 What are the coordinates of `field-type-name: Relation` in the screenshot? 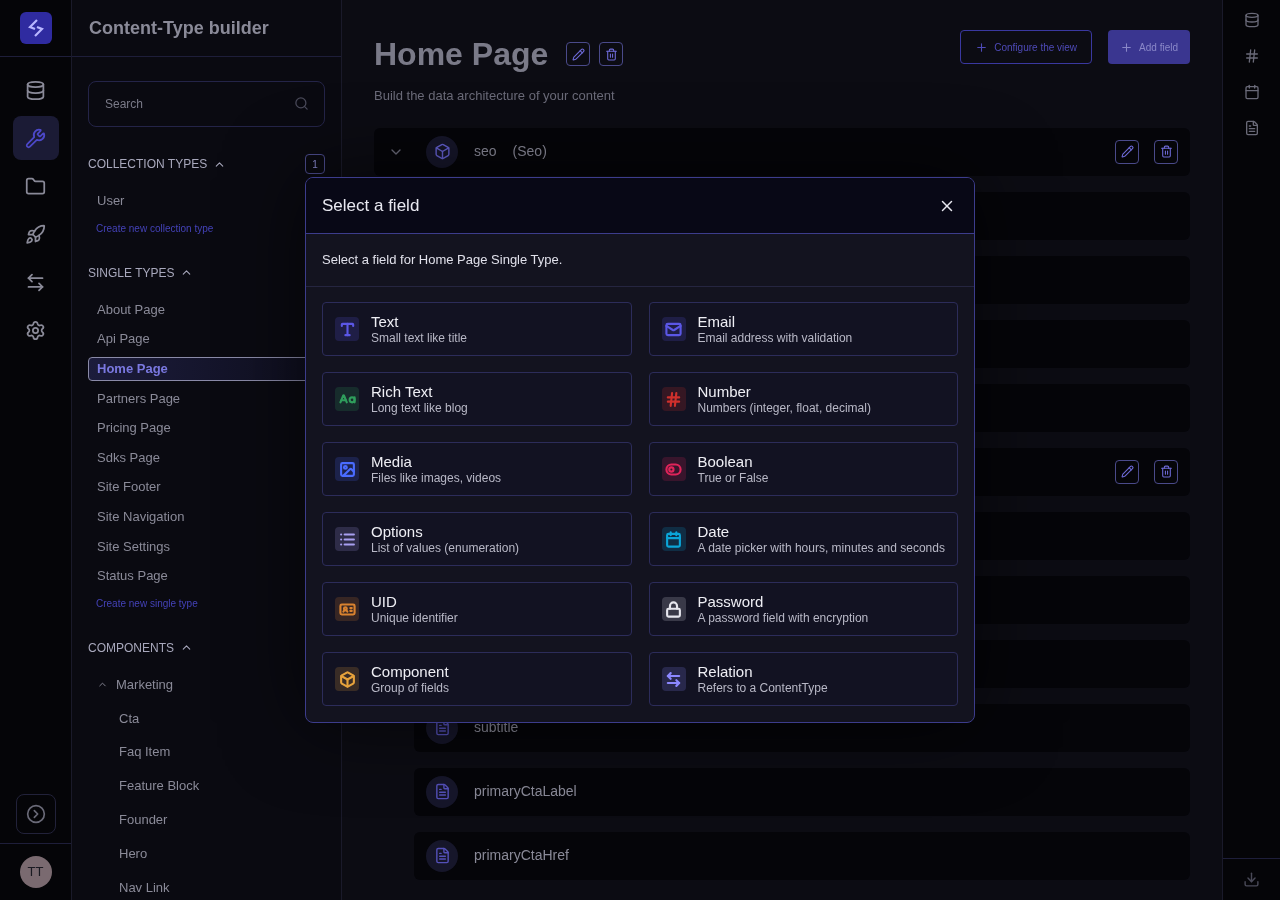 It's located at (725, 671).